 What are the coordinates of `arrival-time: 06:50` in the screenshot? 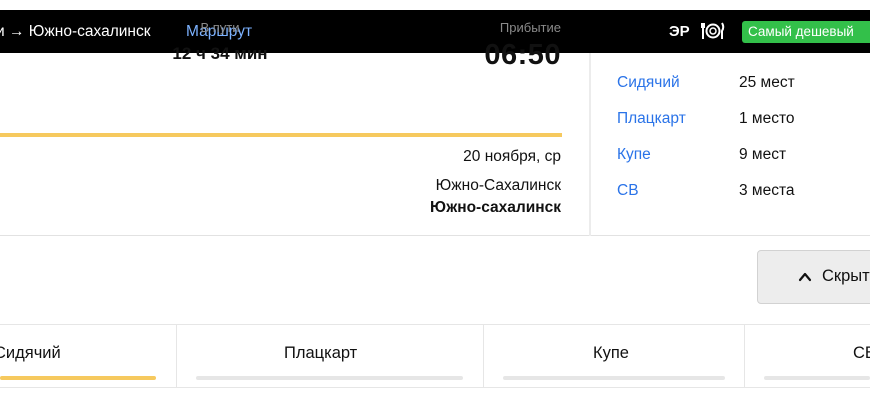 It's located at (522, 55).